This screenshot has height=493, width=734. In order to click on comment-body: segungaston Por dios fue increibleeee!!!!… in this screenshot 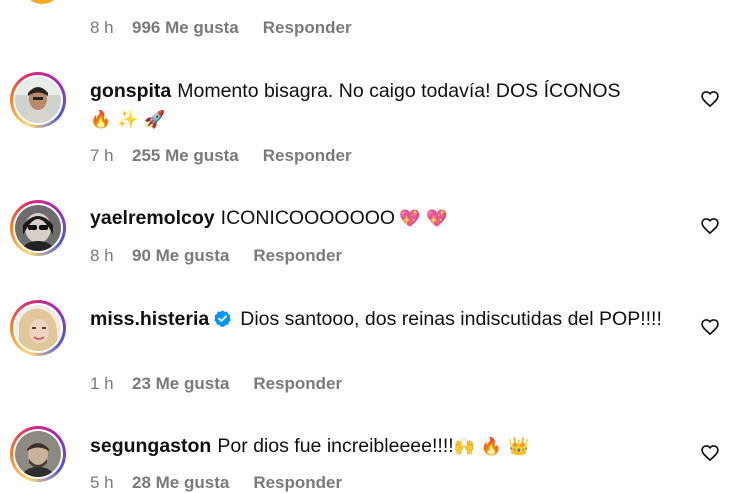, I will do `click(380, 446)`.